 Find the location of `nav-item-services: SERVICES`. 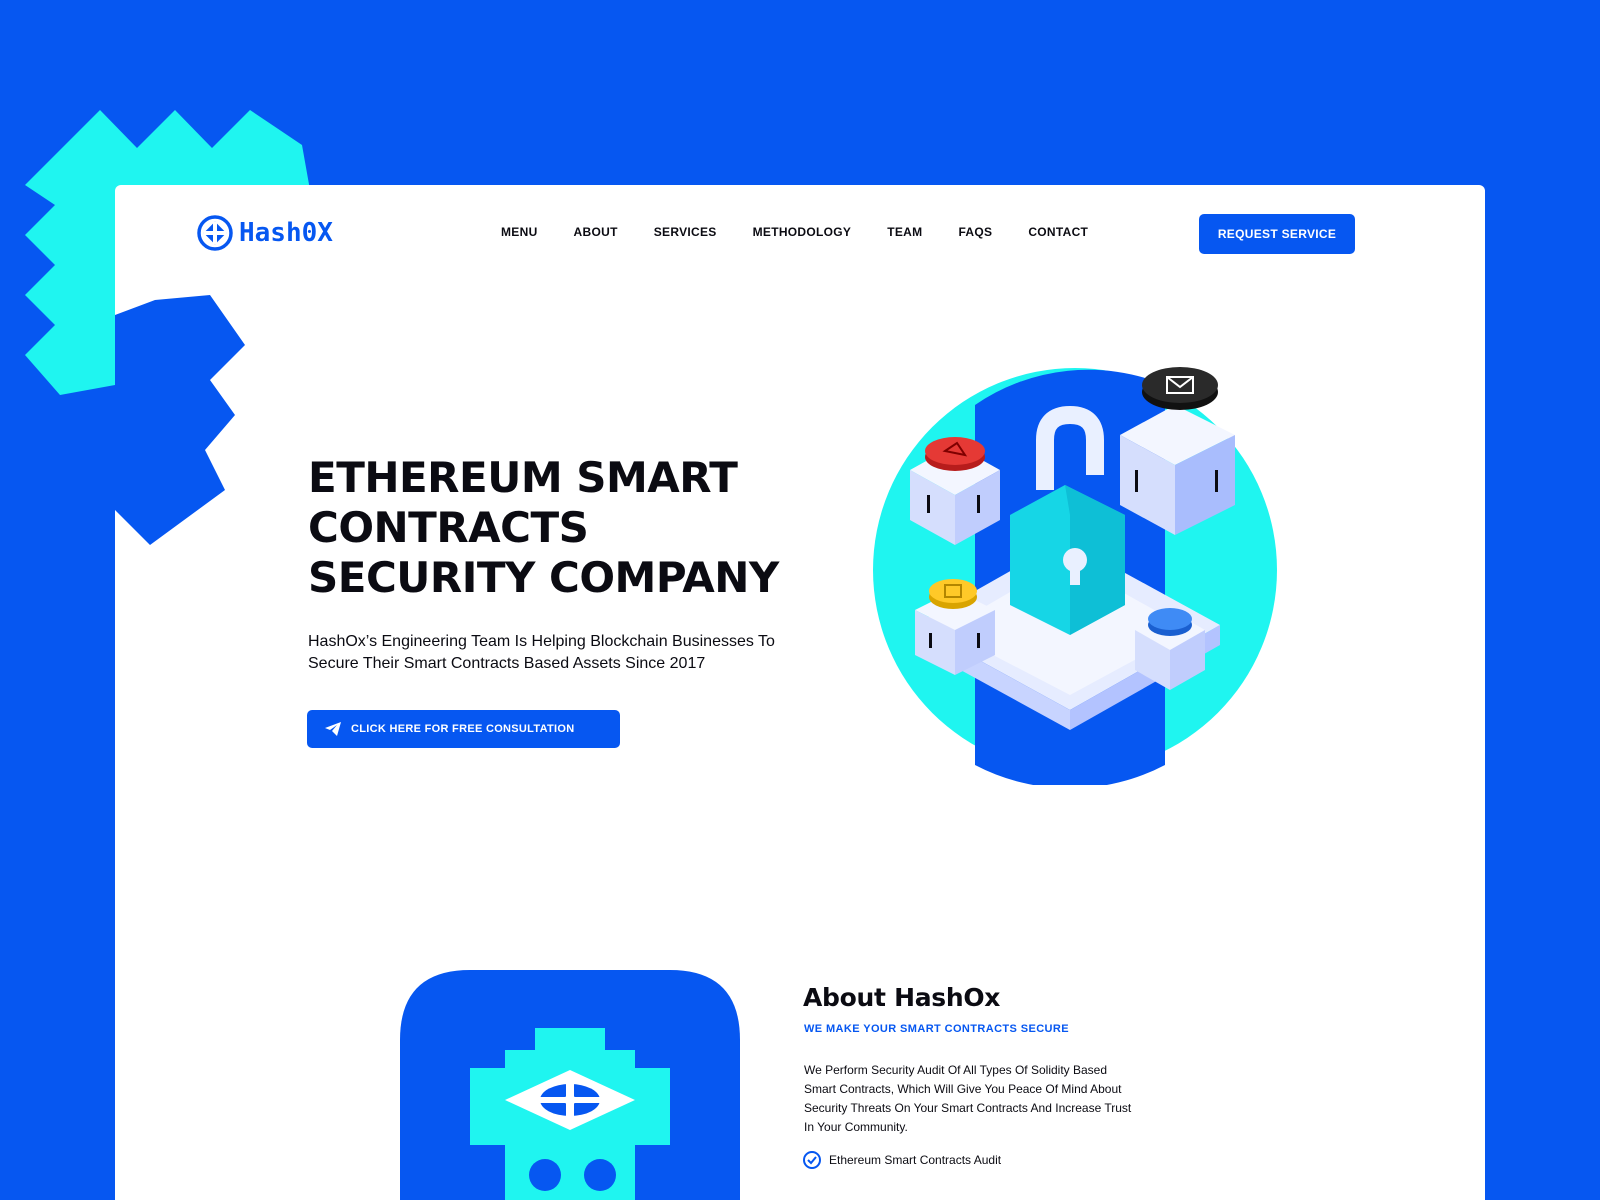

nav-item-services: SERVICES is located at coordinates (685, 232).